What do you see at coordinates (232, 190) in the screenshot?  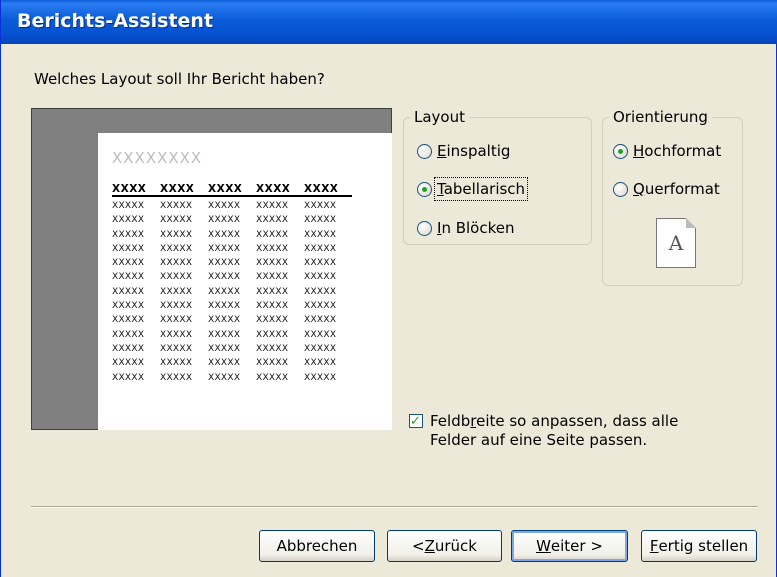 I see `preview-header-row: XXXX XXXX XXXX XXXX XXXX` at bounding box center [232, 190].